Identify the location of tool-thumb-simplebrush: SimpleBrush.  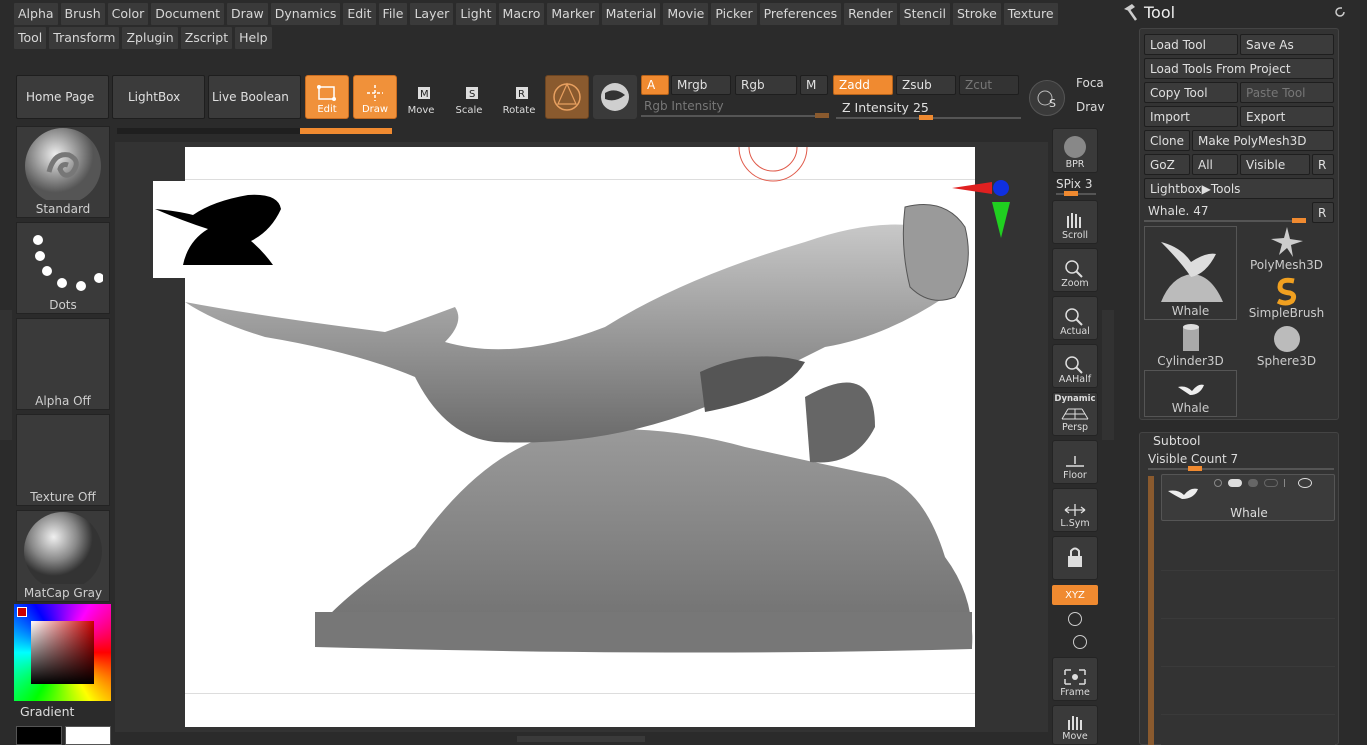
(1286, 297).